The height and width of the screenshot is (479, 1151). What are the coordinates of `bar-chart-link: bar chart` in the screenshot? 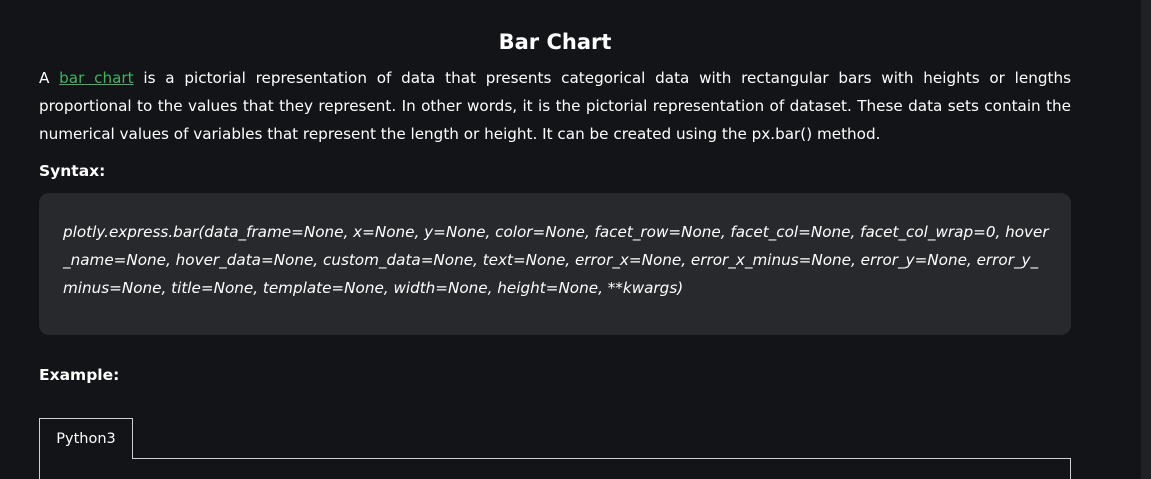 It's located at (96, 78).